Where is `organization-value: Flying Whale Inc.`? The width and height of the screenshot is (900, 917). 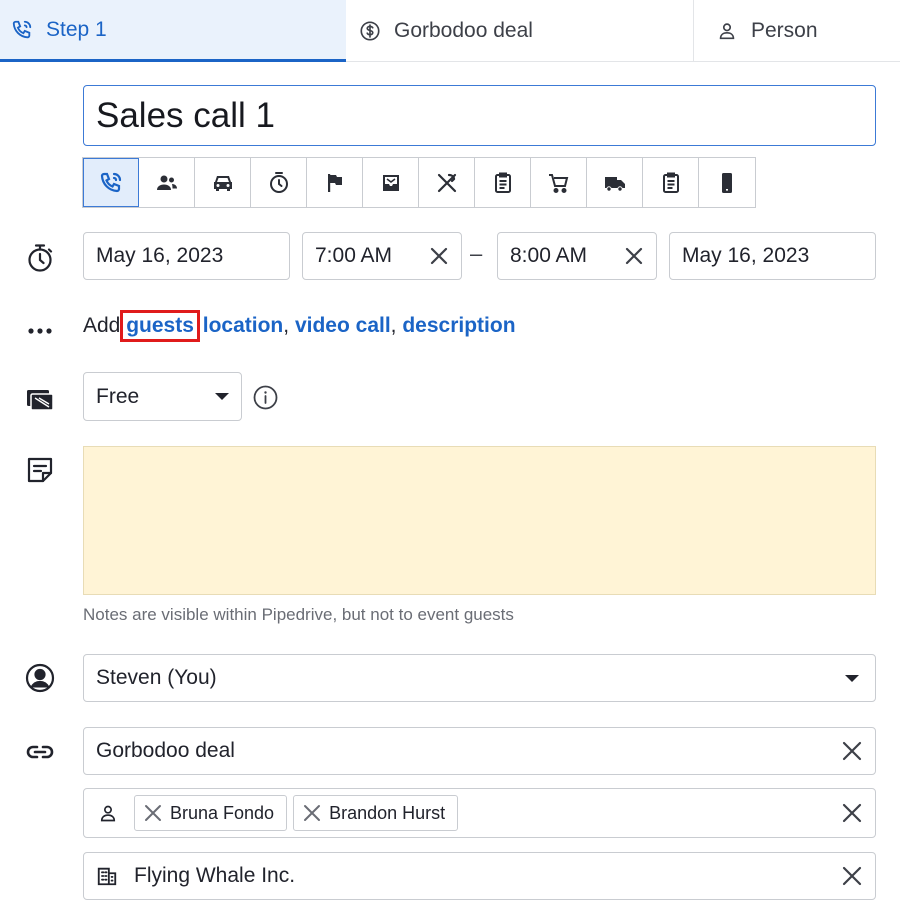
organization-value: Flying Whale Inc. is located at coordinates (215, 875).